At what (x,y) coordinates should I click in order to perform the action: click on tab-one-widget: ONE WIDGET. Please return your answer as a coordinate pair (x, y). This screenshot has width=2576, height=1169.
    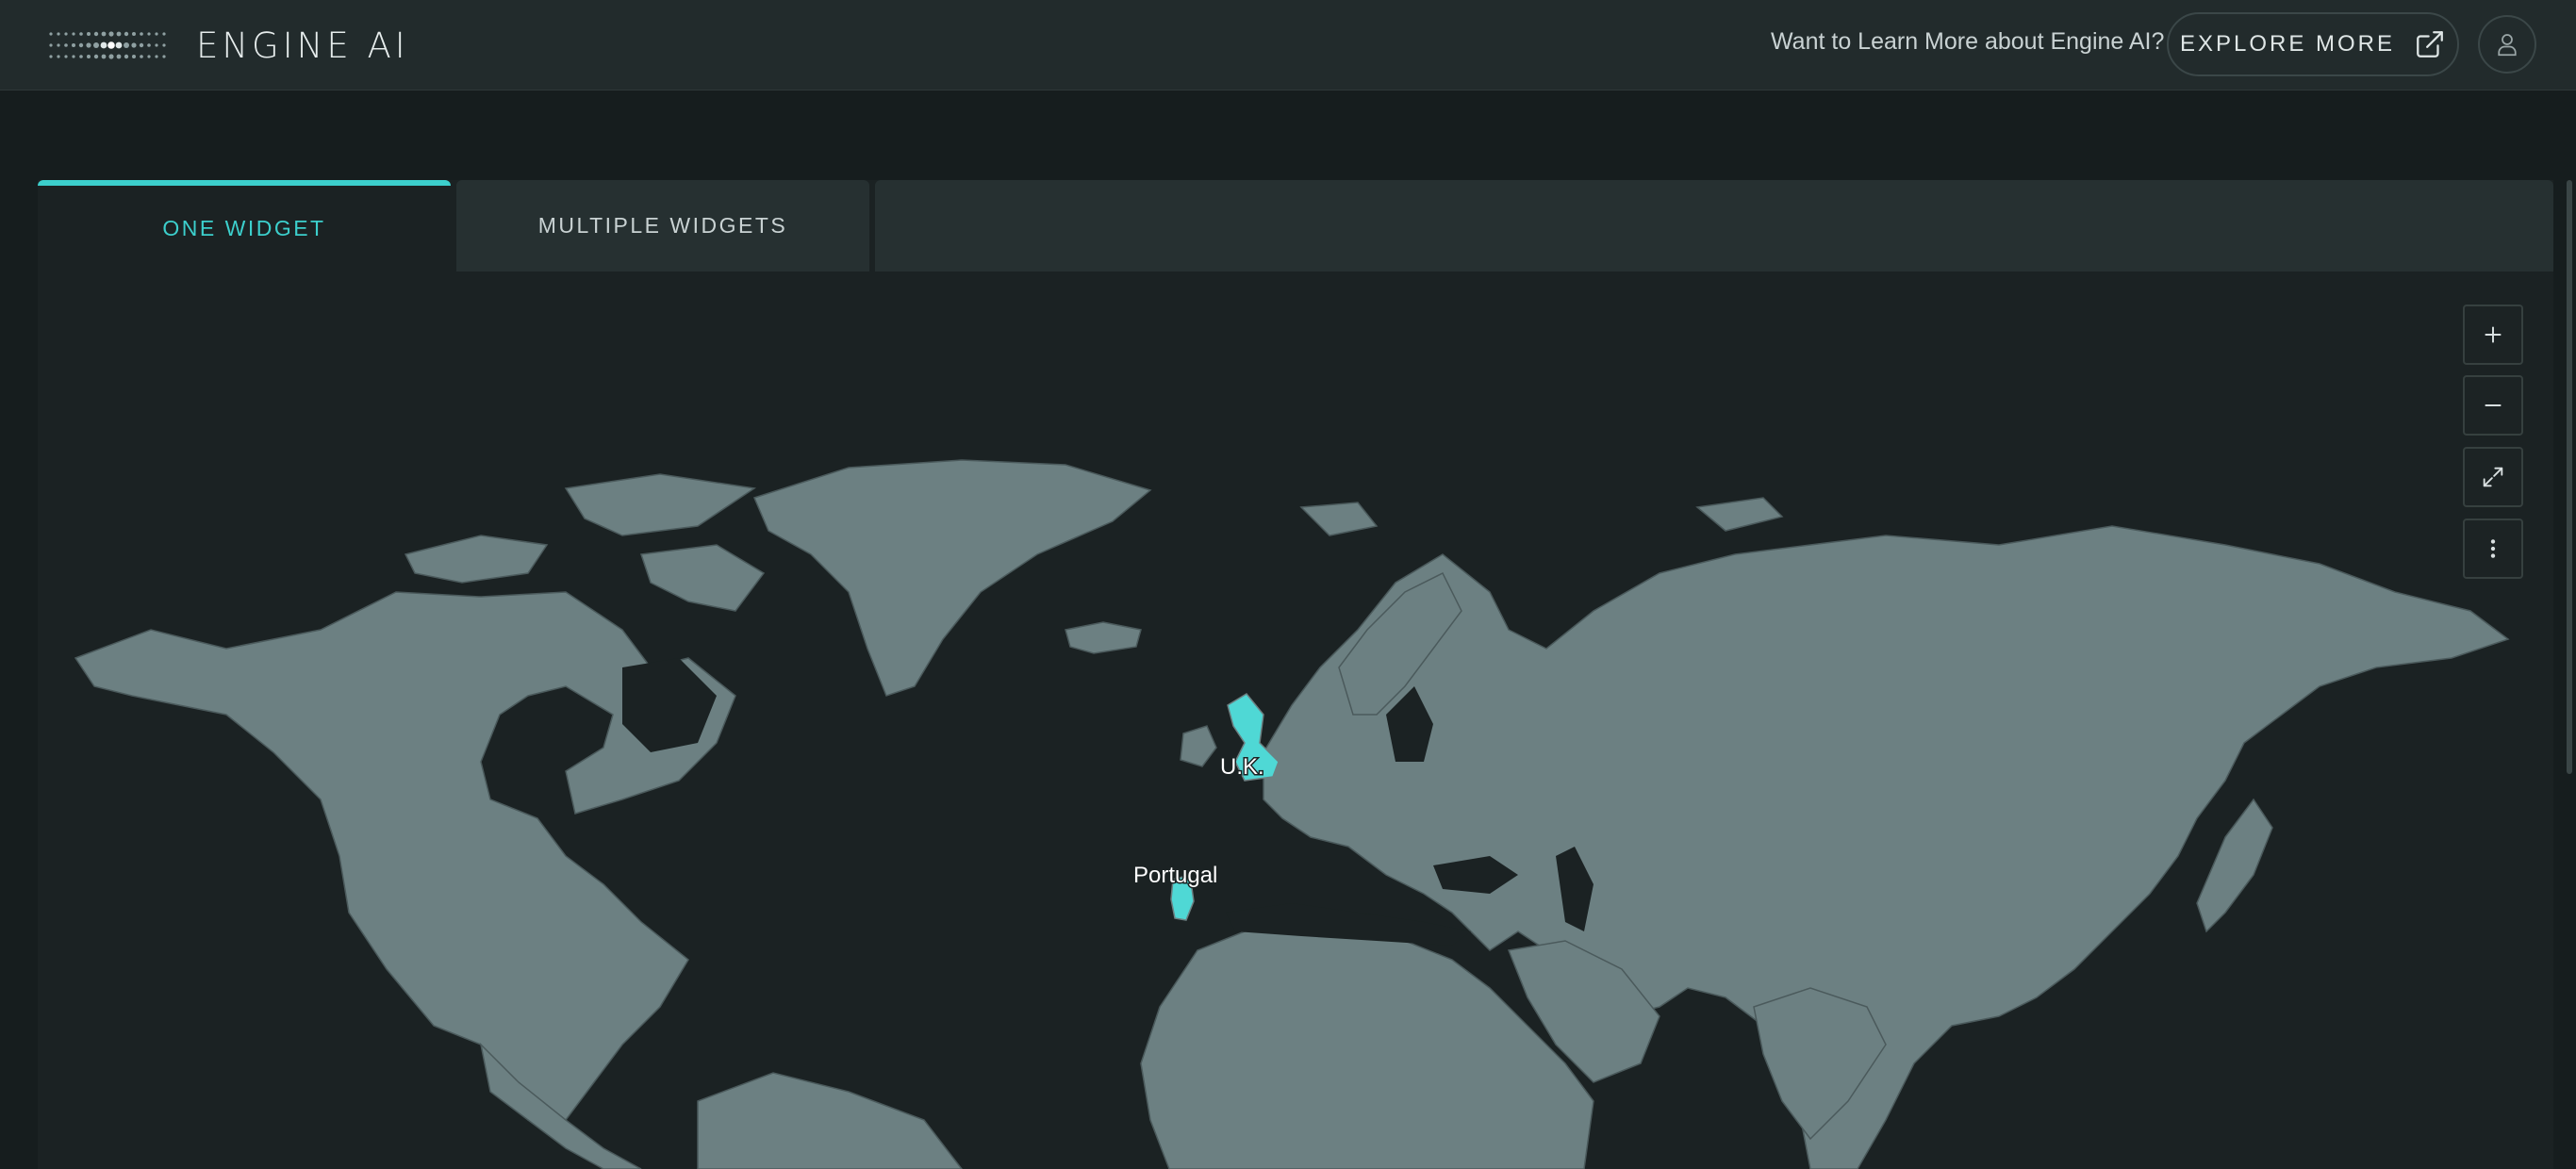
    Looking at the image, I should click on (244, 226).